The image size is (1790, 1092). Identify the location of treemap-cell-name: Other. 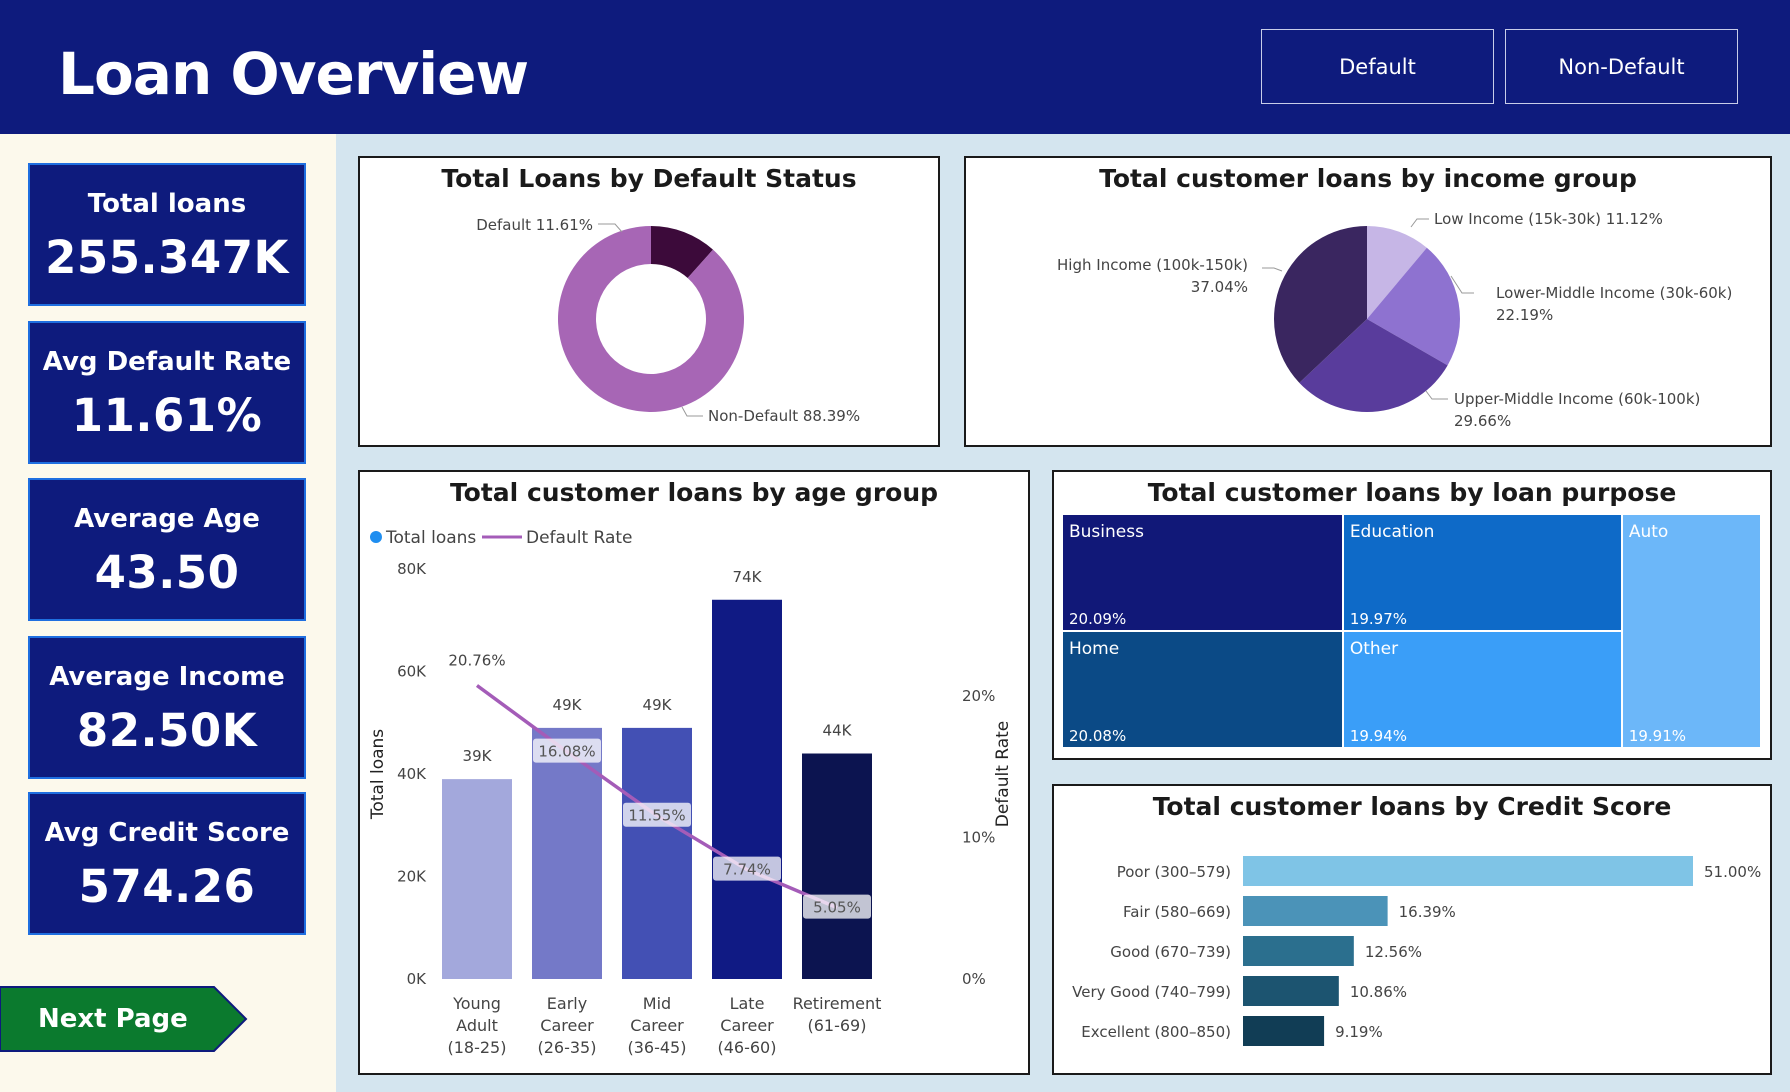
(1374, 649).